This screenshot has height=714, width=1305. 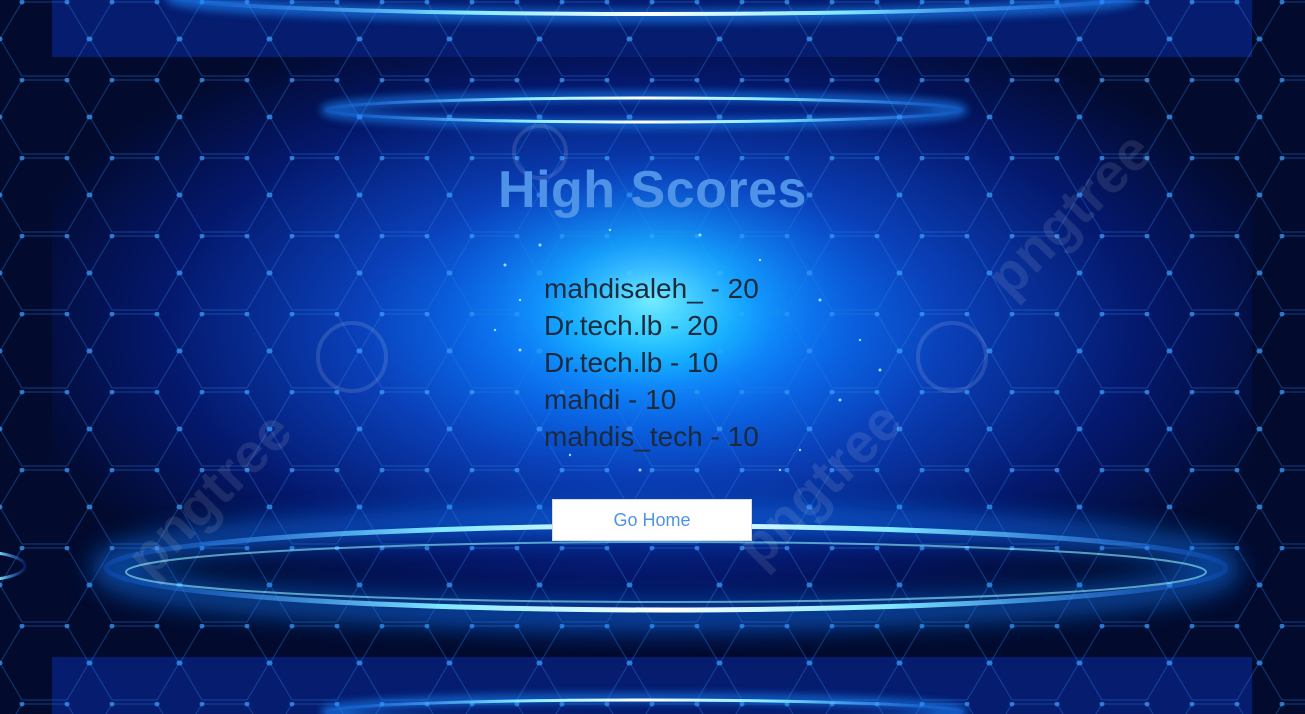 What do you see at coordinates (652, 520) in the screenshot?
I see `go-home-button: Go Home` at bounding box center [652, 520].